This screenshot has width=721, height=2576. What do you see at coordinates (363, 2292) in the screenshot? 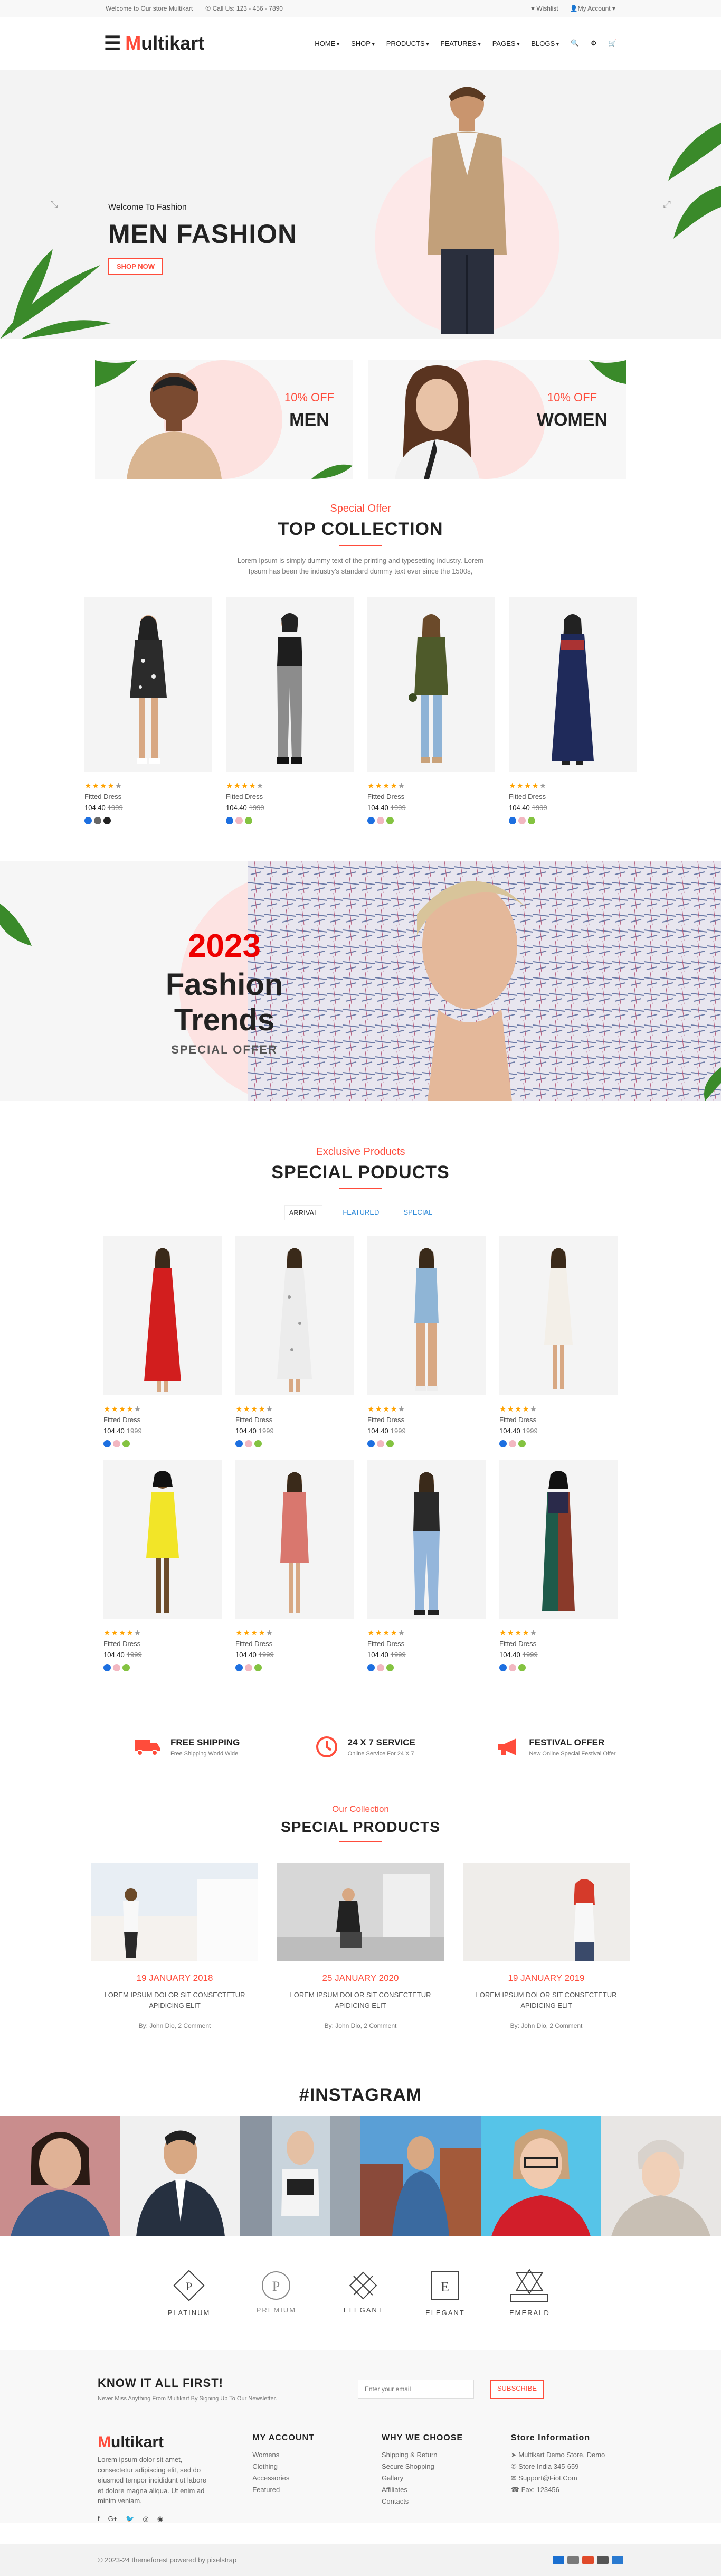
I see `brand-logo: ELEGANT` at bounding box center [363, 2292].